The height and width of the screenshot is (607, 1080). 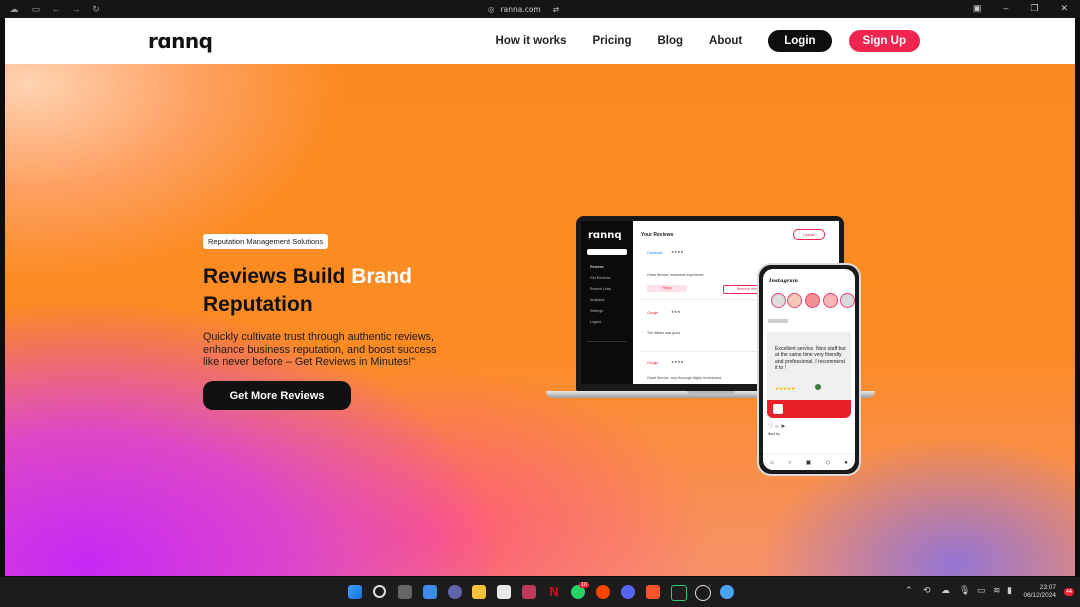 I want to click on notification-badge: 44, so click(x=1068, y=592).